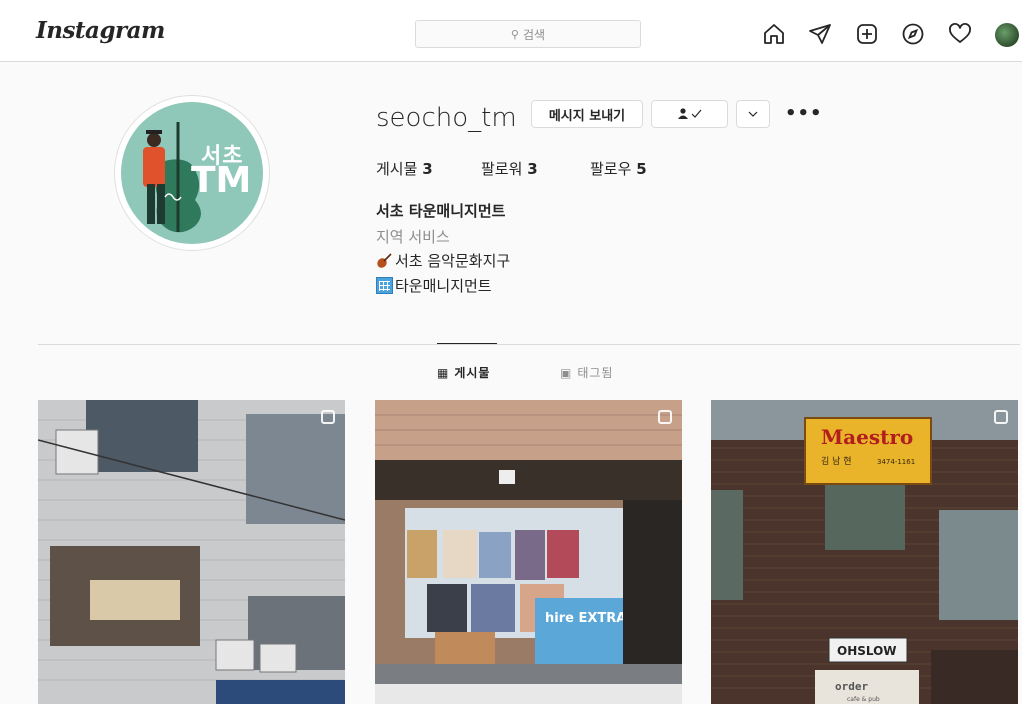 This screenshot has width=1022, height=704. Describe the element at coordinates (774, 34) in the screenshot. I see `home-icon` at that location.